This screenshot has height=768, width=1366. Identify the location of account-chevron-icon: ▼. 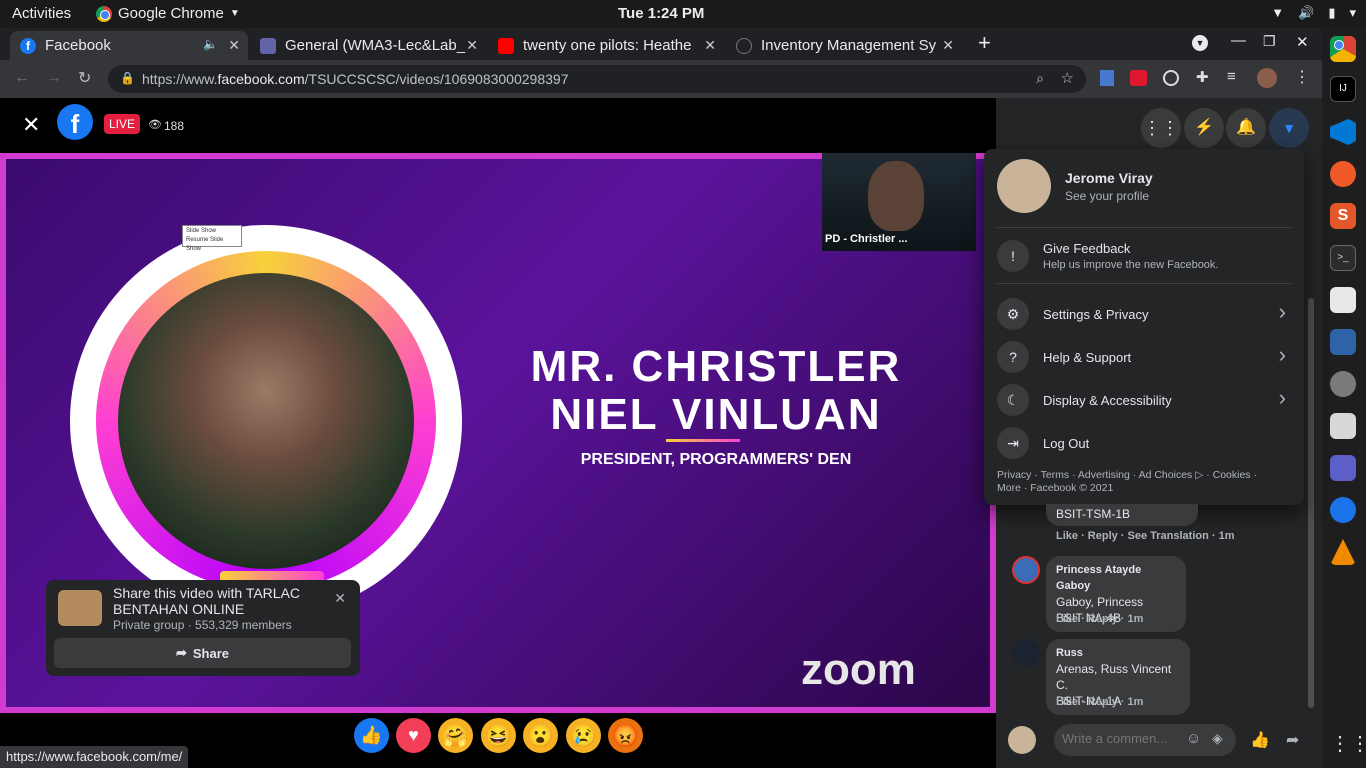
(1289, 128).